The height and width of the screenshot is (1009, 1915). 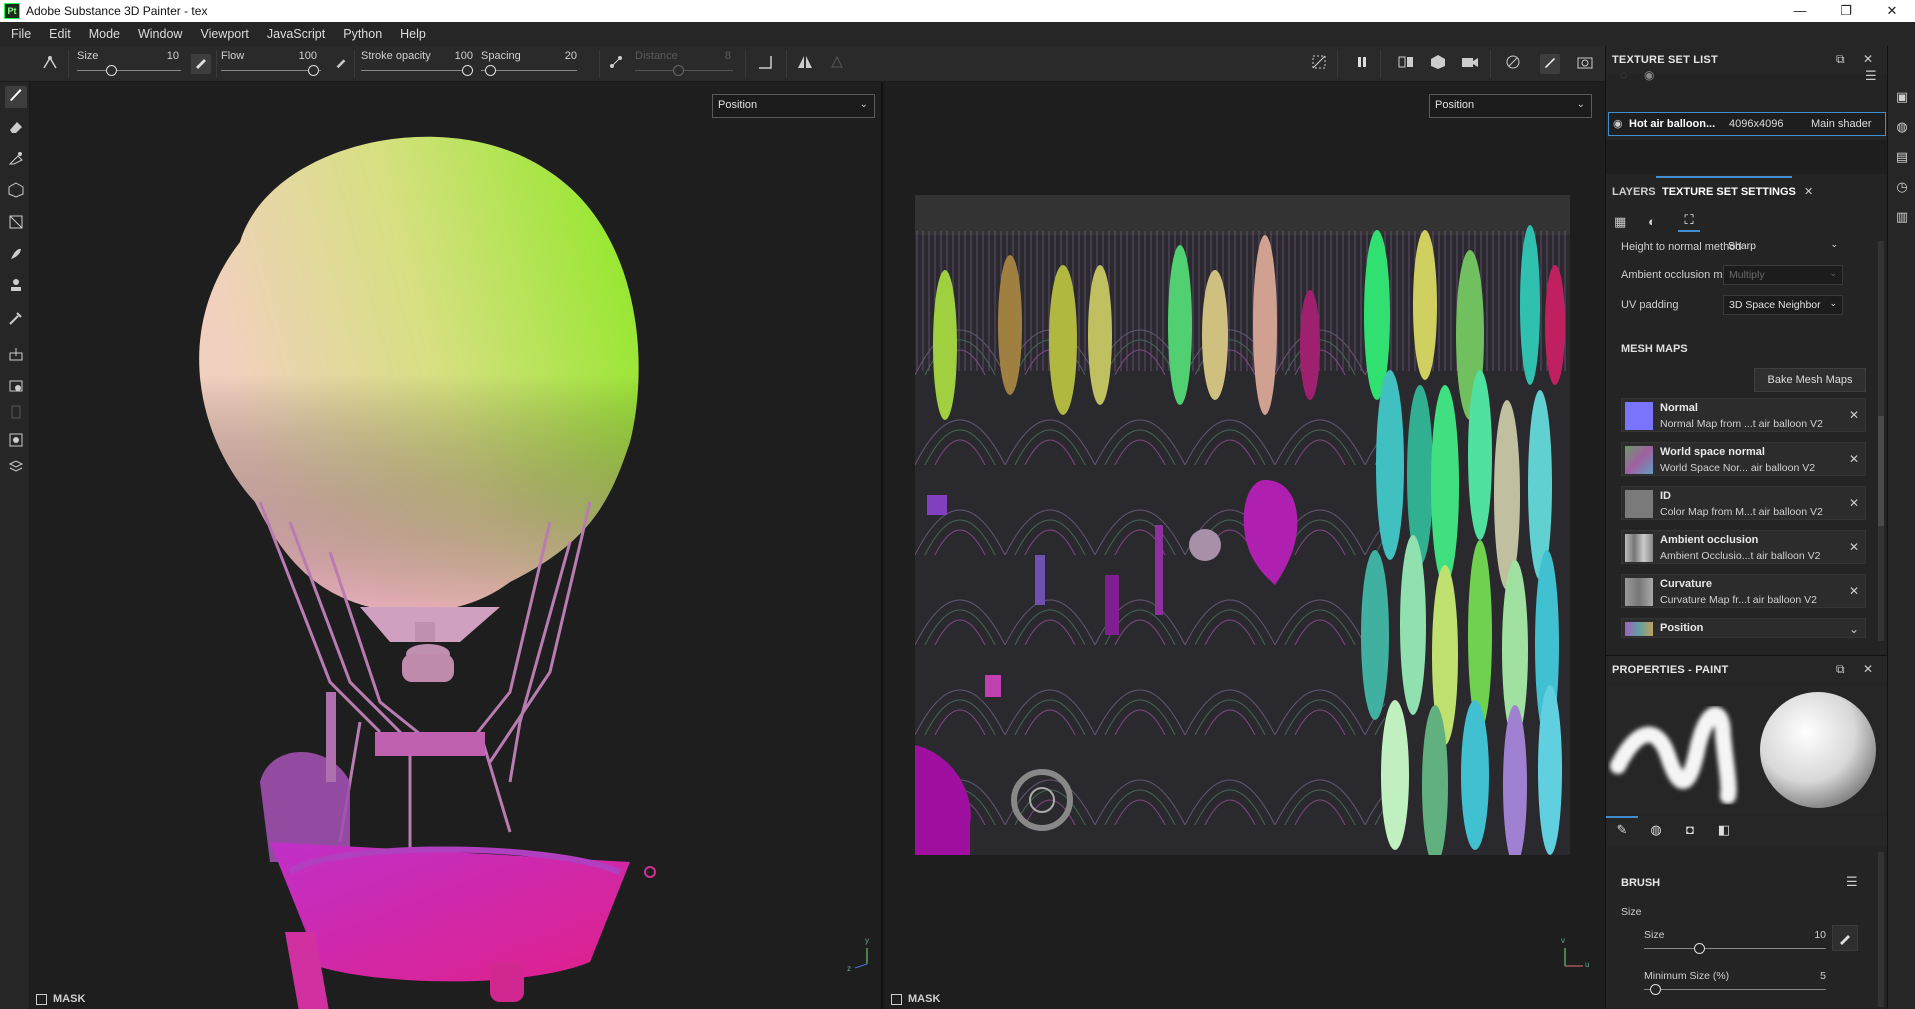 What do you see at coordinates (62, 34) in the screenshot?
I see `menu-edit: Edit` at bounding box center [62, 34].